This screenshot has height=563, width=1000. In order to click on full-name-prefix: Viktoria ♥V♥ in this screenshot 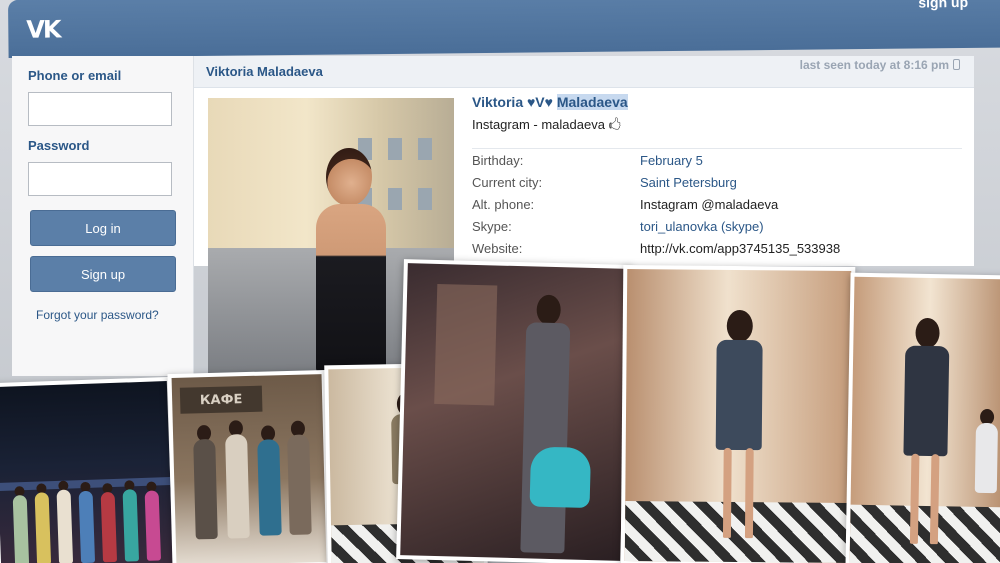, I will do `click(514, 102)`.